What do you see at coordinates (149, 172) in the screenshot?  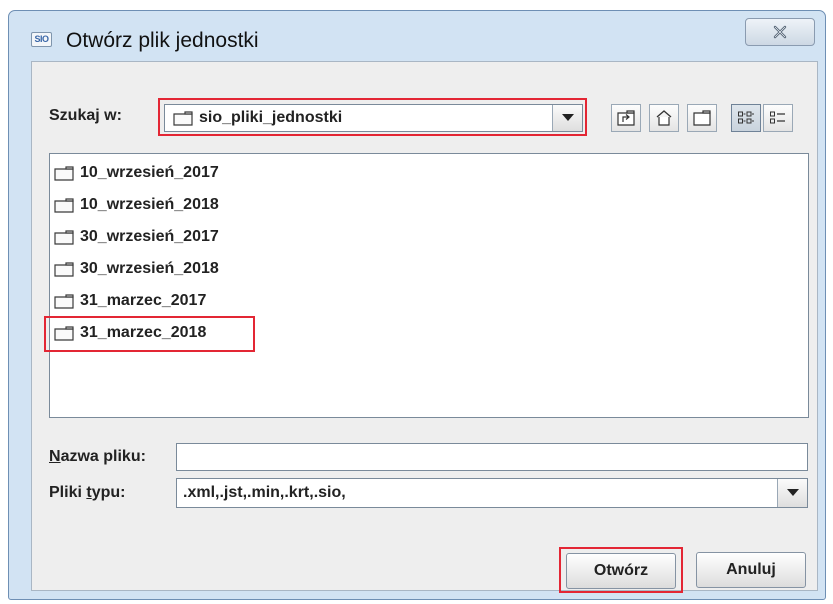 I see `file-name: 10_wrzesień_2017` at bounding box center [149, 172].